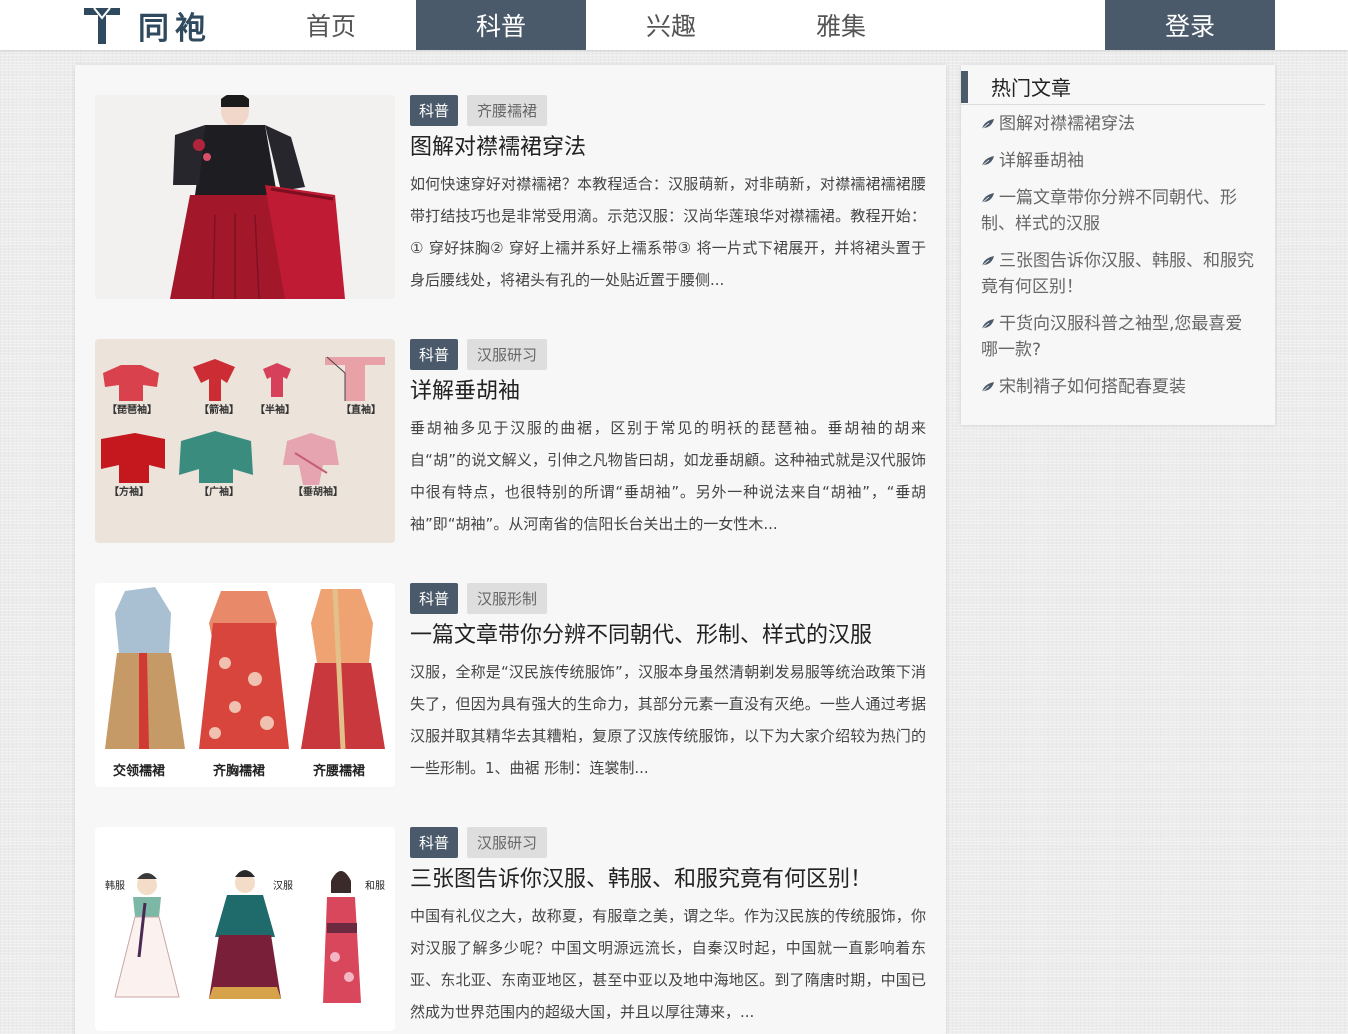 This screenshot has width=1348, height=1034. I want to click on article-thumbnail: 韩服 汉服 和服, so click(245, 929).